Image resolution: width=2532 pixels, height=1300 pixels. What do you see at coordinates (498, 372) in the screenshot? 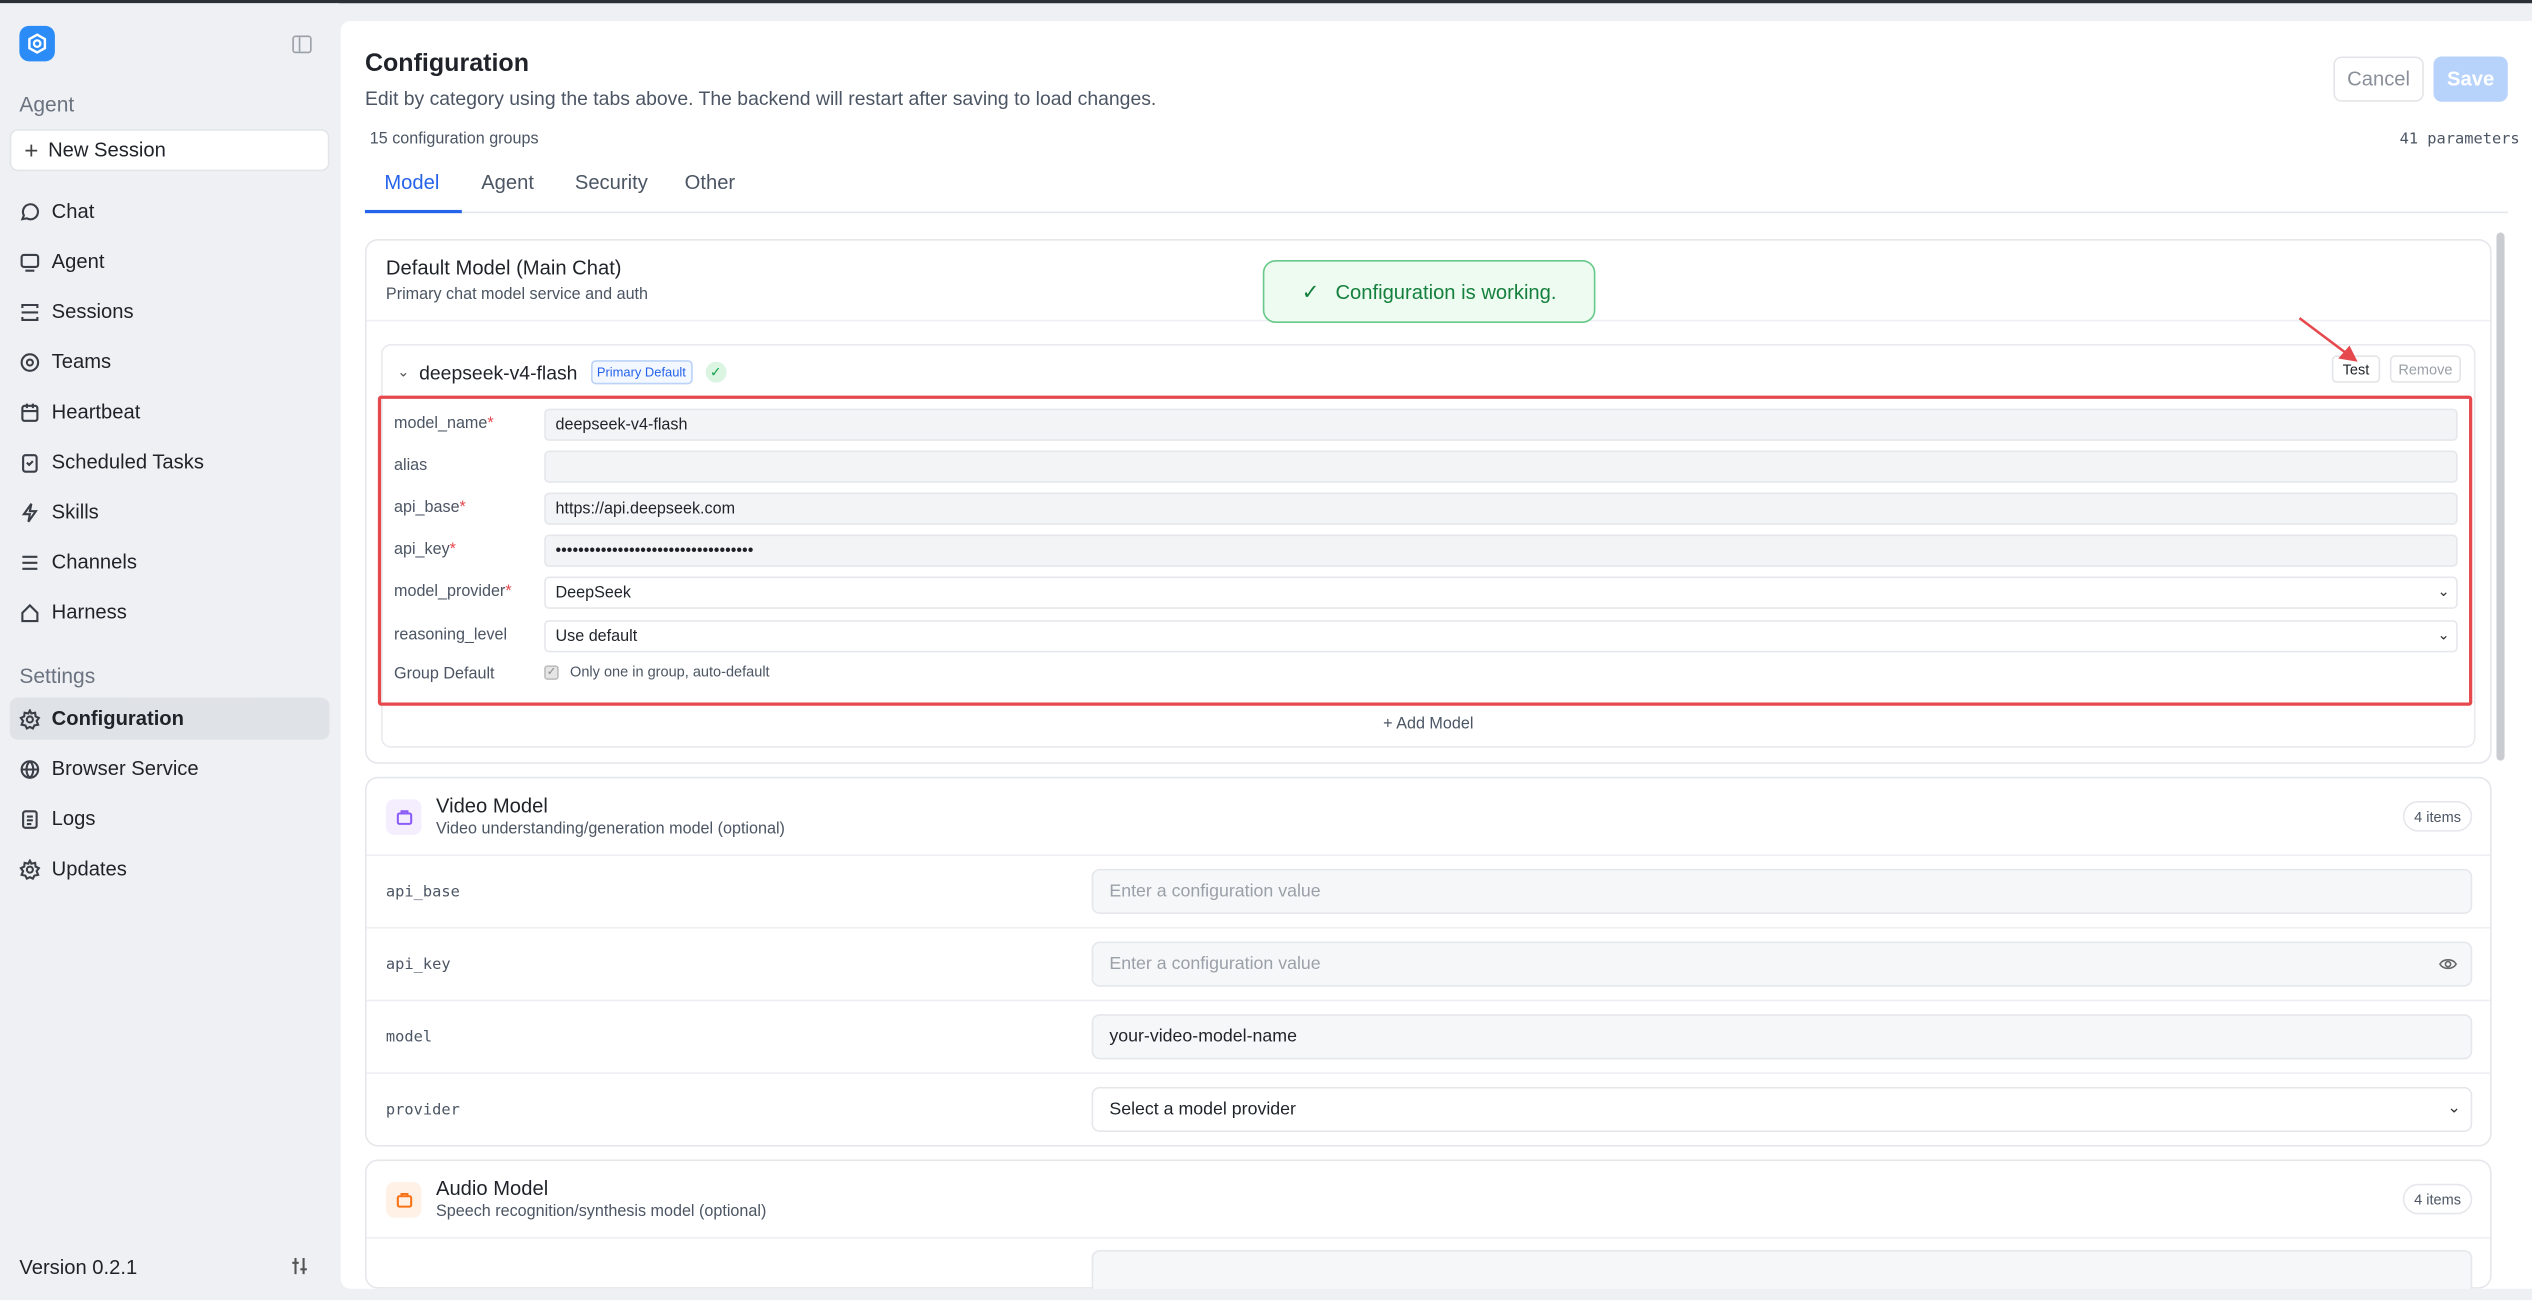
I see `model-entry-name: deepseek-v4-flash` at bounding box center [498, 372].